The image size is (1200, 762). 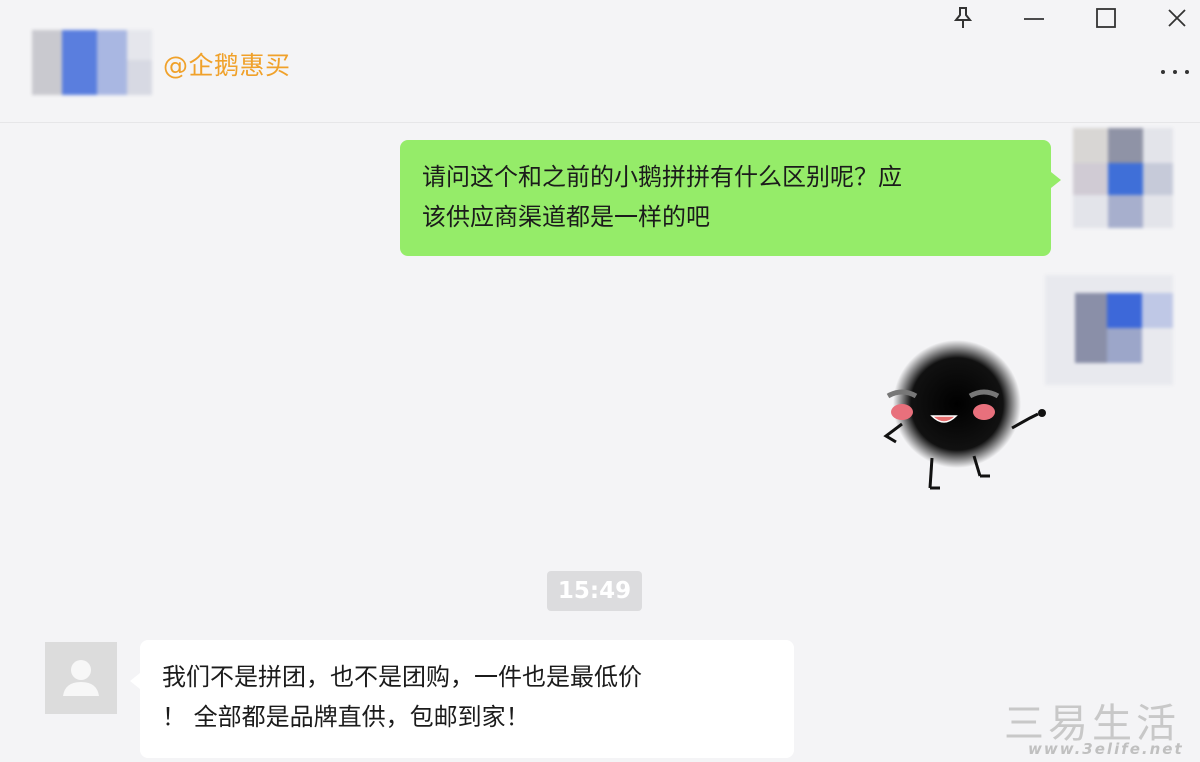 I want to click on minimize-icon, so click(x=1034, y=18).